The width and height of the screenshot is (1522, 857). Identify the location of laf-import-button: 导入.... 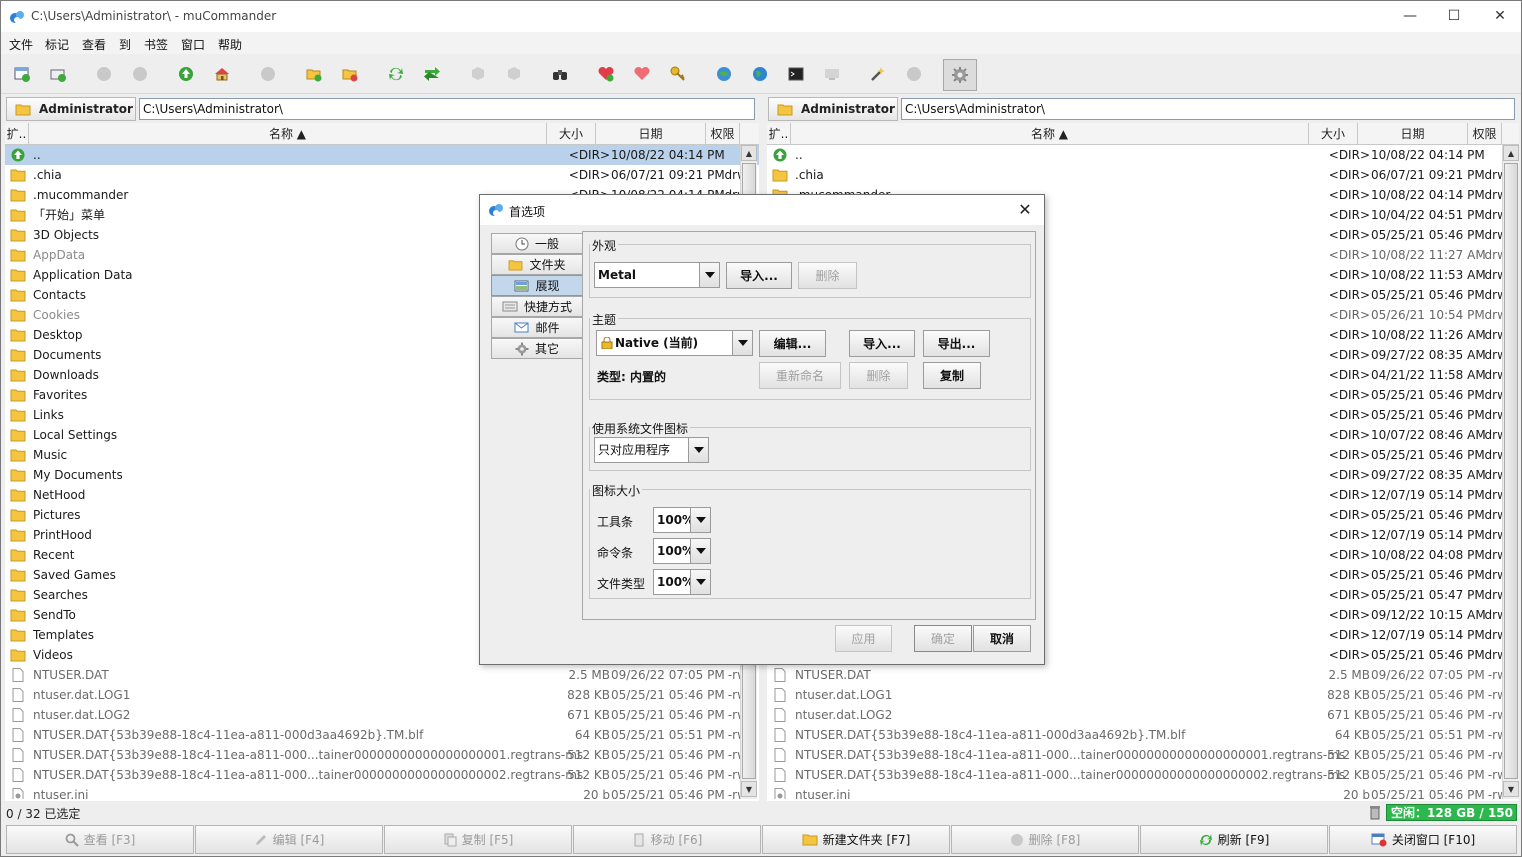
(759, 275).